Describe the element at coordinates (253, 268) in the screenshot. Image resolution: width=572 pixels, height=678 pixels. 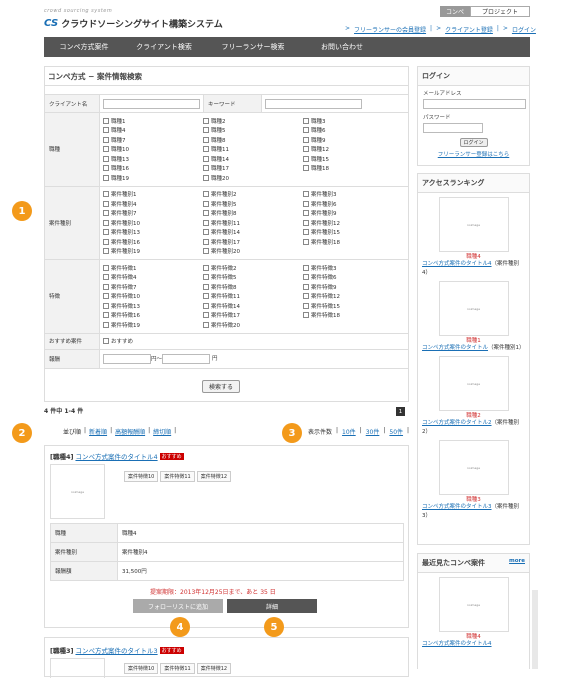
I see `feature-option: 案件特徴2` at that location.